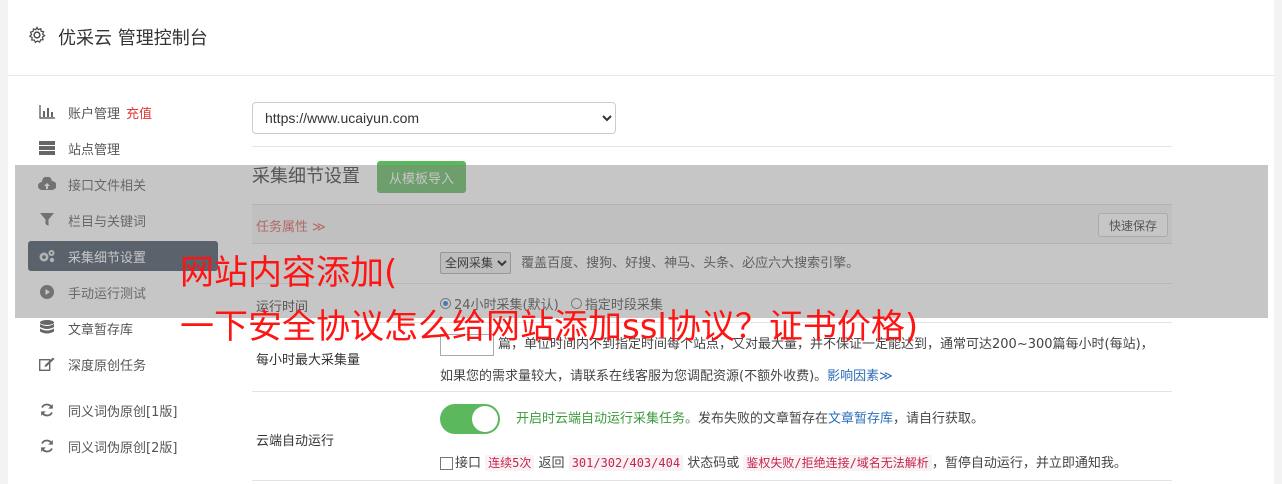 The height and width of the screenshot is (484, 1282). Describe the element at coordinates (860, 419) in the screenshot. I see `article-store-link: 文章暂存库` at that location.